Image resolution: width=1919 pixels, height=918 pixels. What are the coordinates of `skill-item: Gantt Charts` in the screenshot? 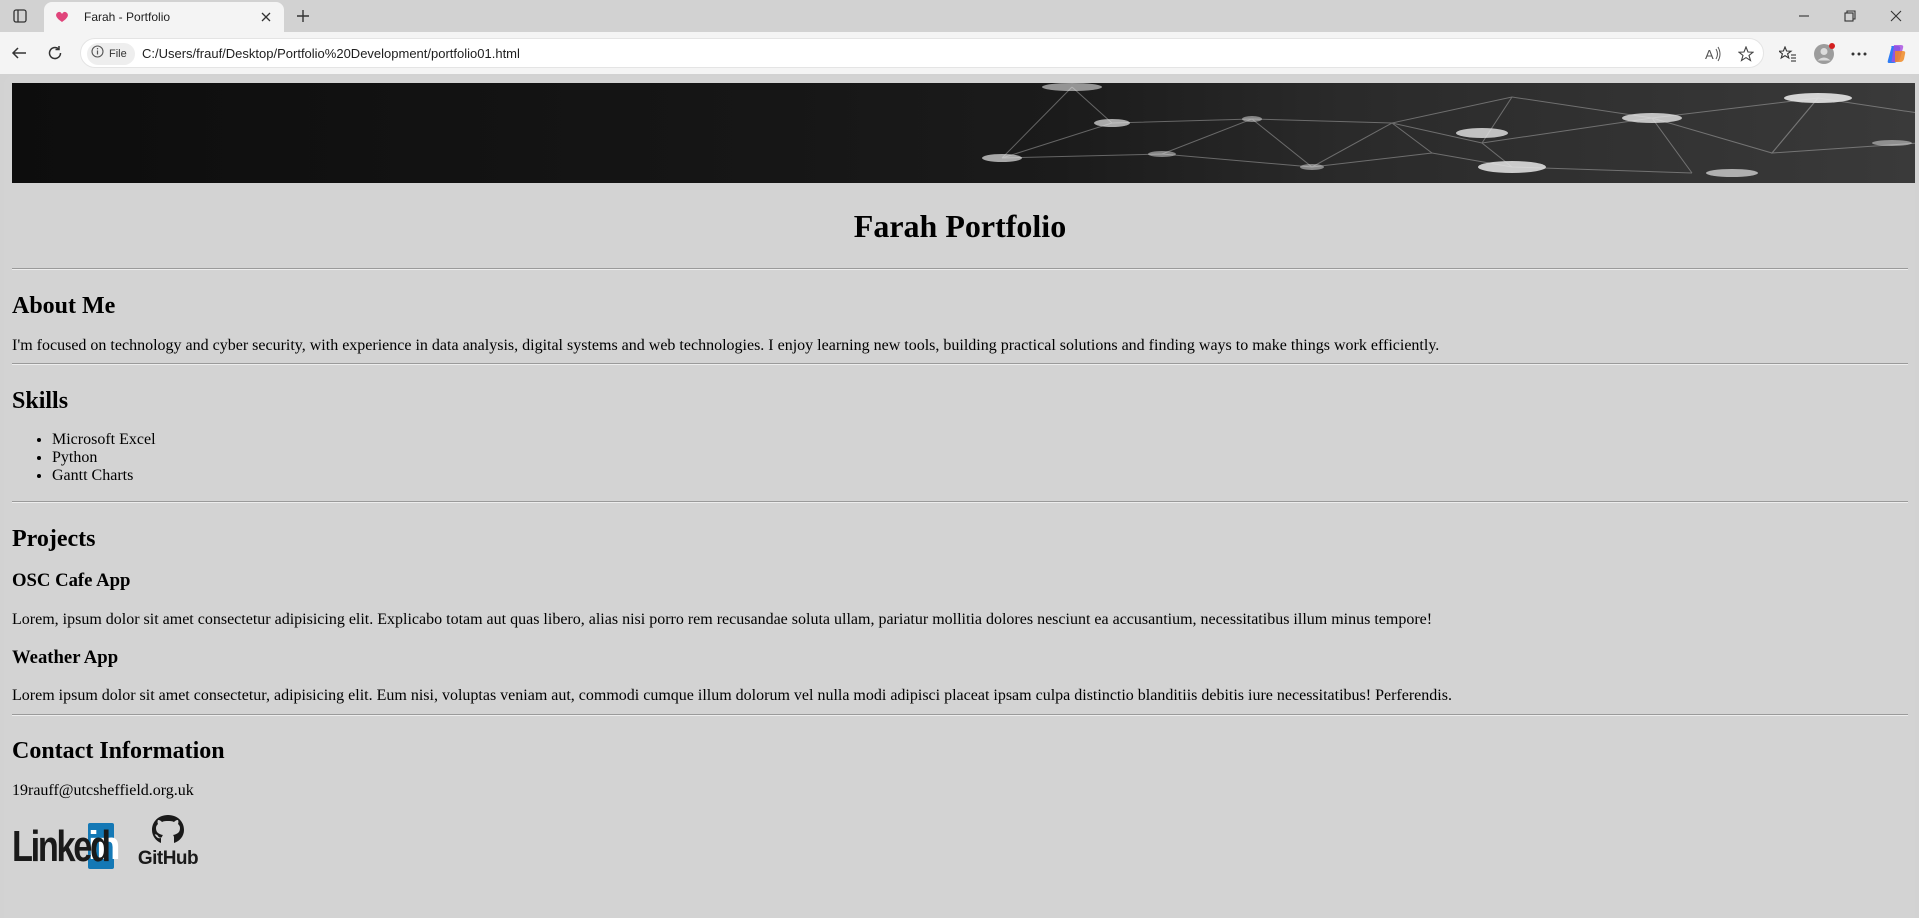 It's located at (980, 476).